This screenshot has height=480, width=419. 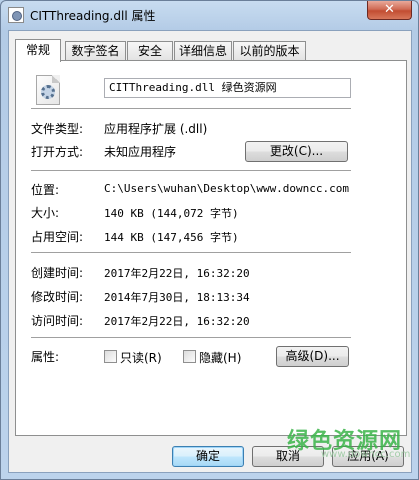 I want to click on size-label: 大小:, so click(x=45, y=213).